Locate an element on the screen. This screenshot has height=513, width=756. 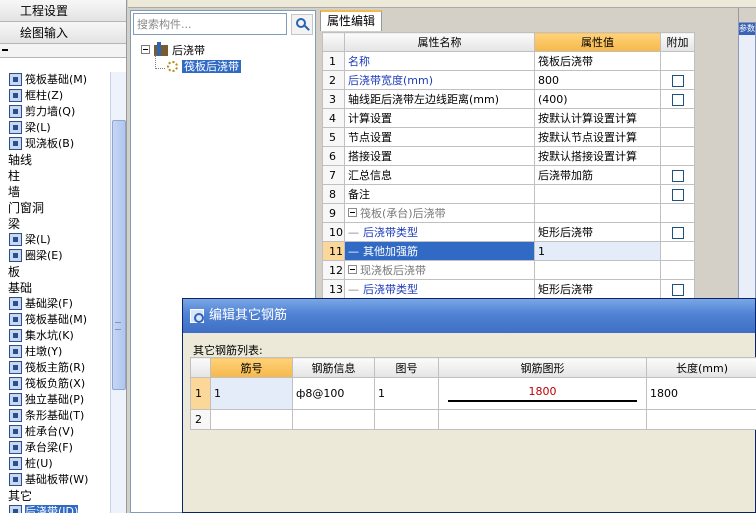
tree-category: 柱 is located at coordinates (55, 176).